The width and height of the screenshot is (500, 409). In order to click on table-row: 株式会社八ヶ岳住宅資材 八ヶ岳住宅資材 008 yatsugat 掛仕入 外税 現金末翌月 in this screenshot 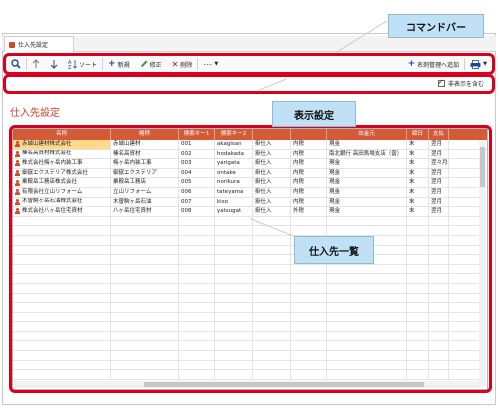, I will do `click(250, 212)`.